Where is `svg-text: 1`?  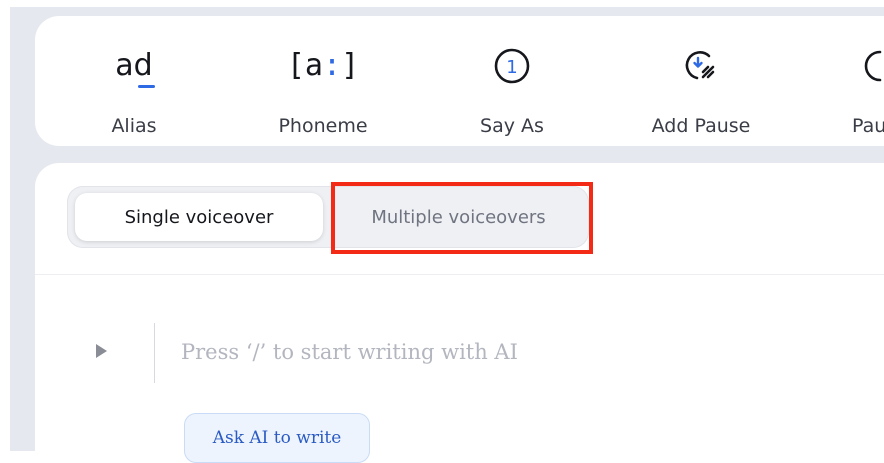
svg-text: 1 is located at coordinates (511, 67).